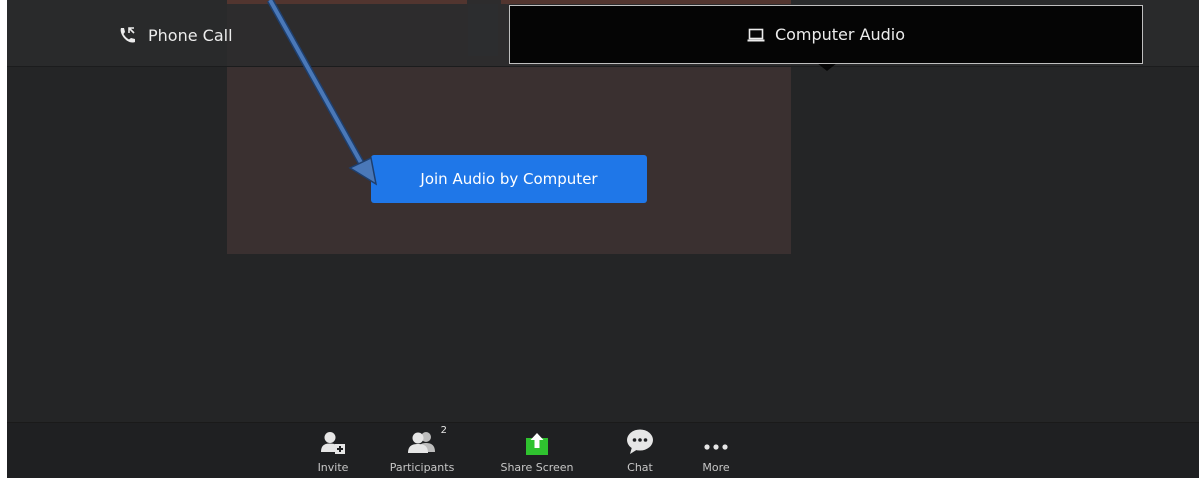 The image size is (1199, 478). I want to click on toolbar-participants: 2 Participants, so click(422, 451).